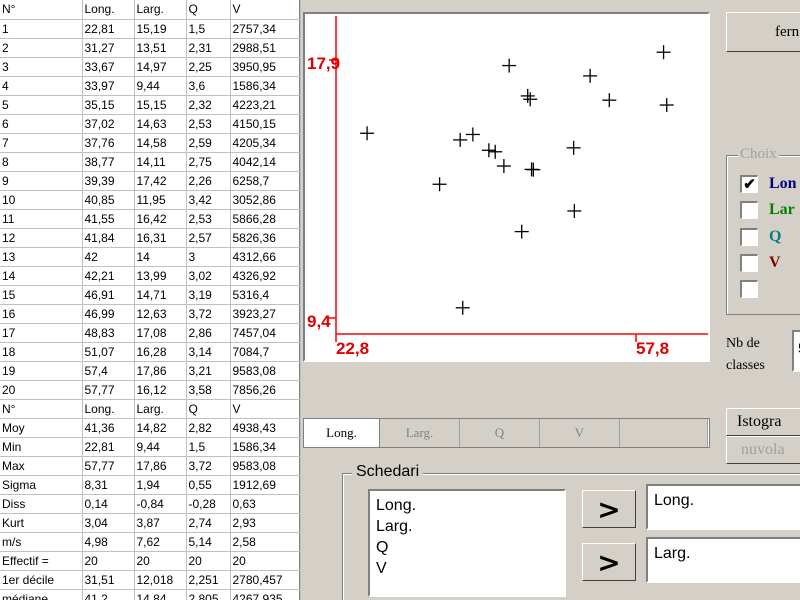 The width and height of the screenshot is (800, 600). Describe the element at coordinates (160, 580) in the screenshot. I see `grid-cell: 12,018` at that location.